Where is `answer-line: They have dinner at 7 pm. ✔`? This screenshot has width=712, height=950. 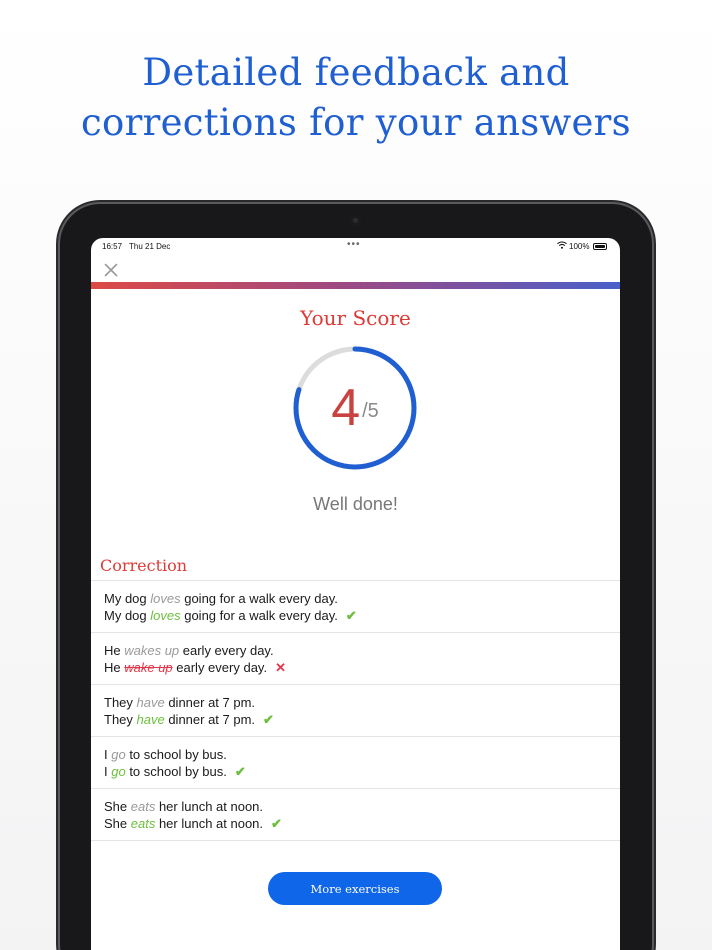 answer-line: They have dinner at 7 pm. ✔ is located at coordinates (189, 719).